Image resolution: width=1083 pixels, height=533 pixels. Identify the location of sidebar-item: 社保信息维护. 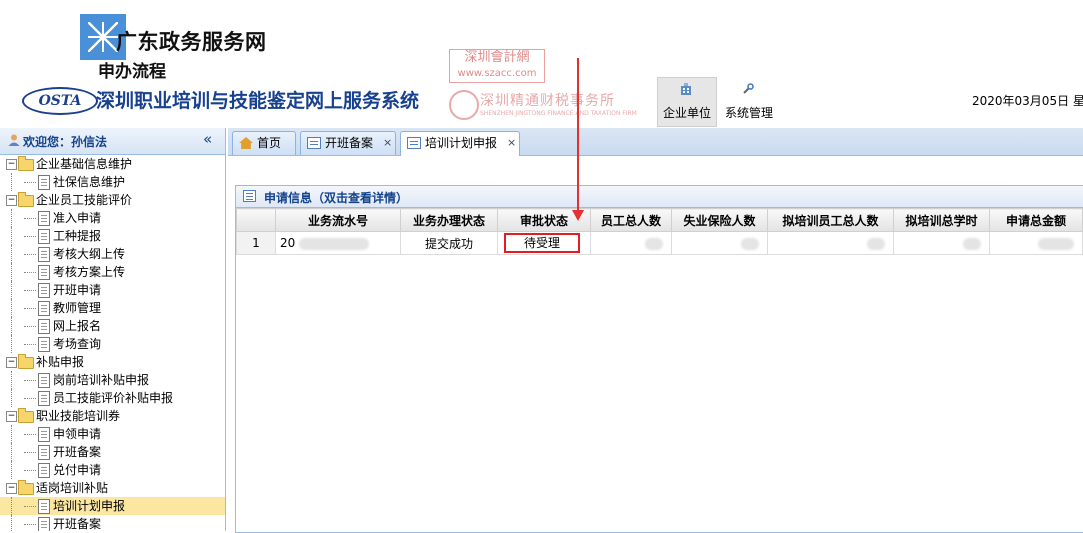
(112, 182).